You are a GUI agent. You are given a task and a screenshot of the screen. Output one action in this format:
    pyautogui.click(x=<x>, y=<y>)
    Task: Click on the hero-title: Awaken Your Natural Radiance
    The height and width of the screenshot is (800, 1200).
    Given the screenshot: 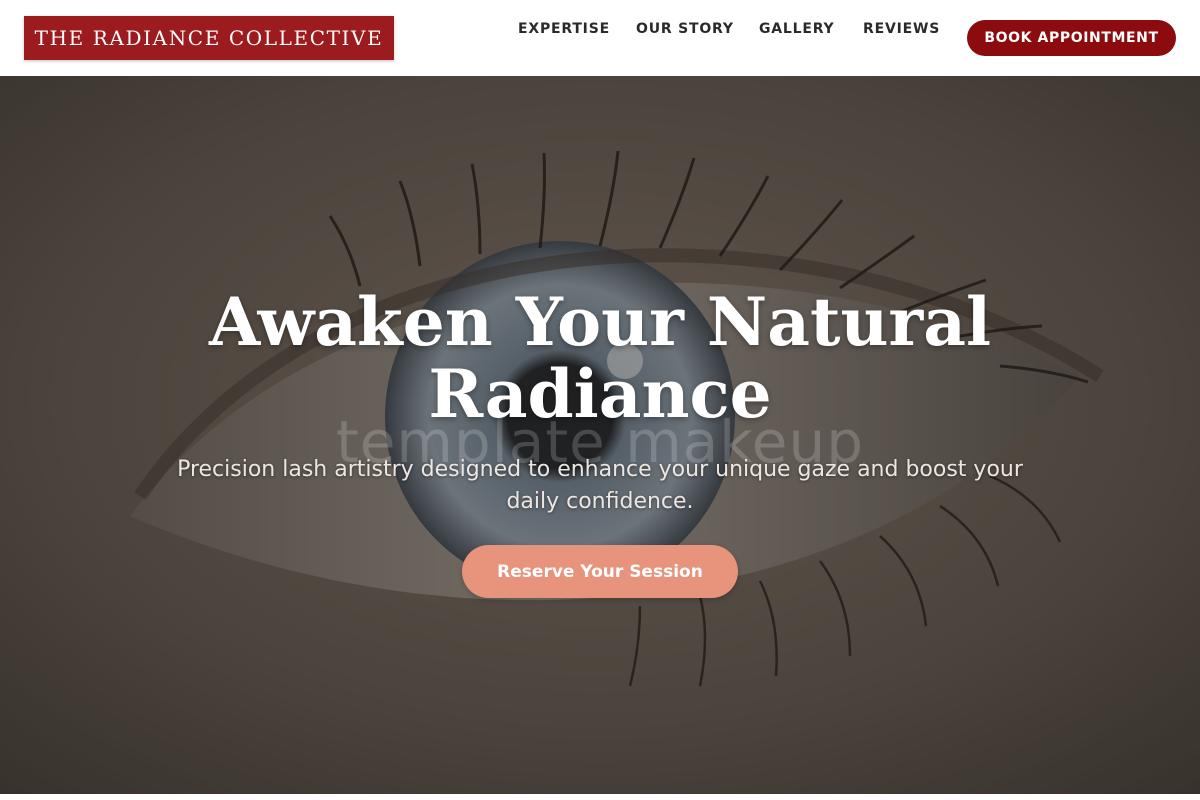 What is the action you would take?
    pyautogui.click(x=600, y=358)
    